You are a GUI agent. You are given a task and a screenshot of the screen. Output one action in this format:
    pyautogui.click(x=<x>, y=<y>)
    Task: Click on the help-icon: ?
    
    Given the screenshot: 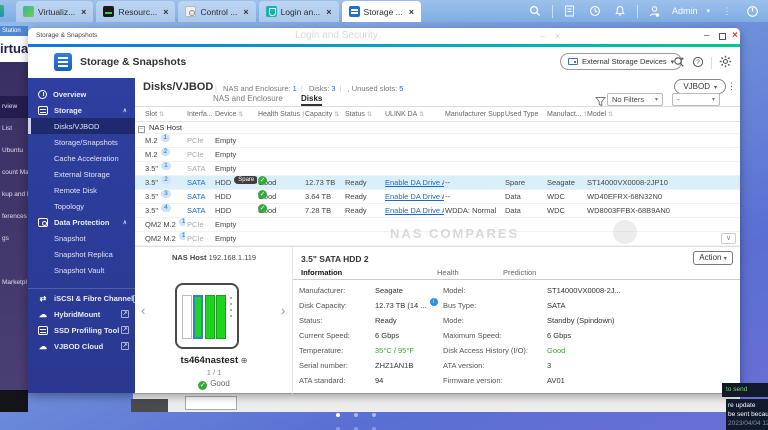 What is the action you would take?
    pyautogui.click(x=698, y=63)
    